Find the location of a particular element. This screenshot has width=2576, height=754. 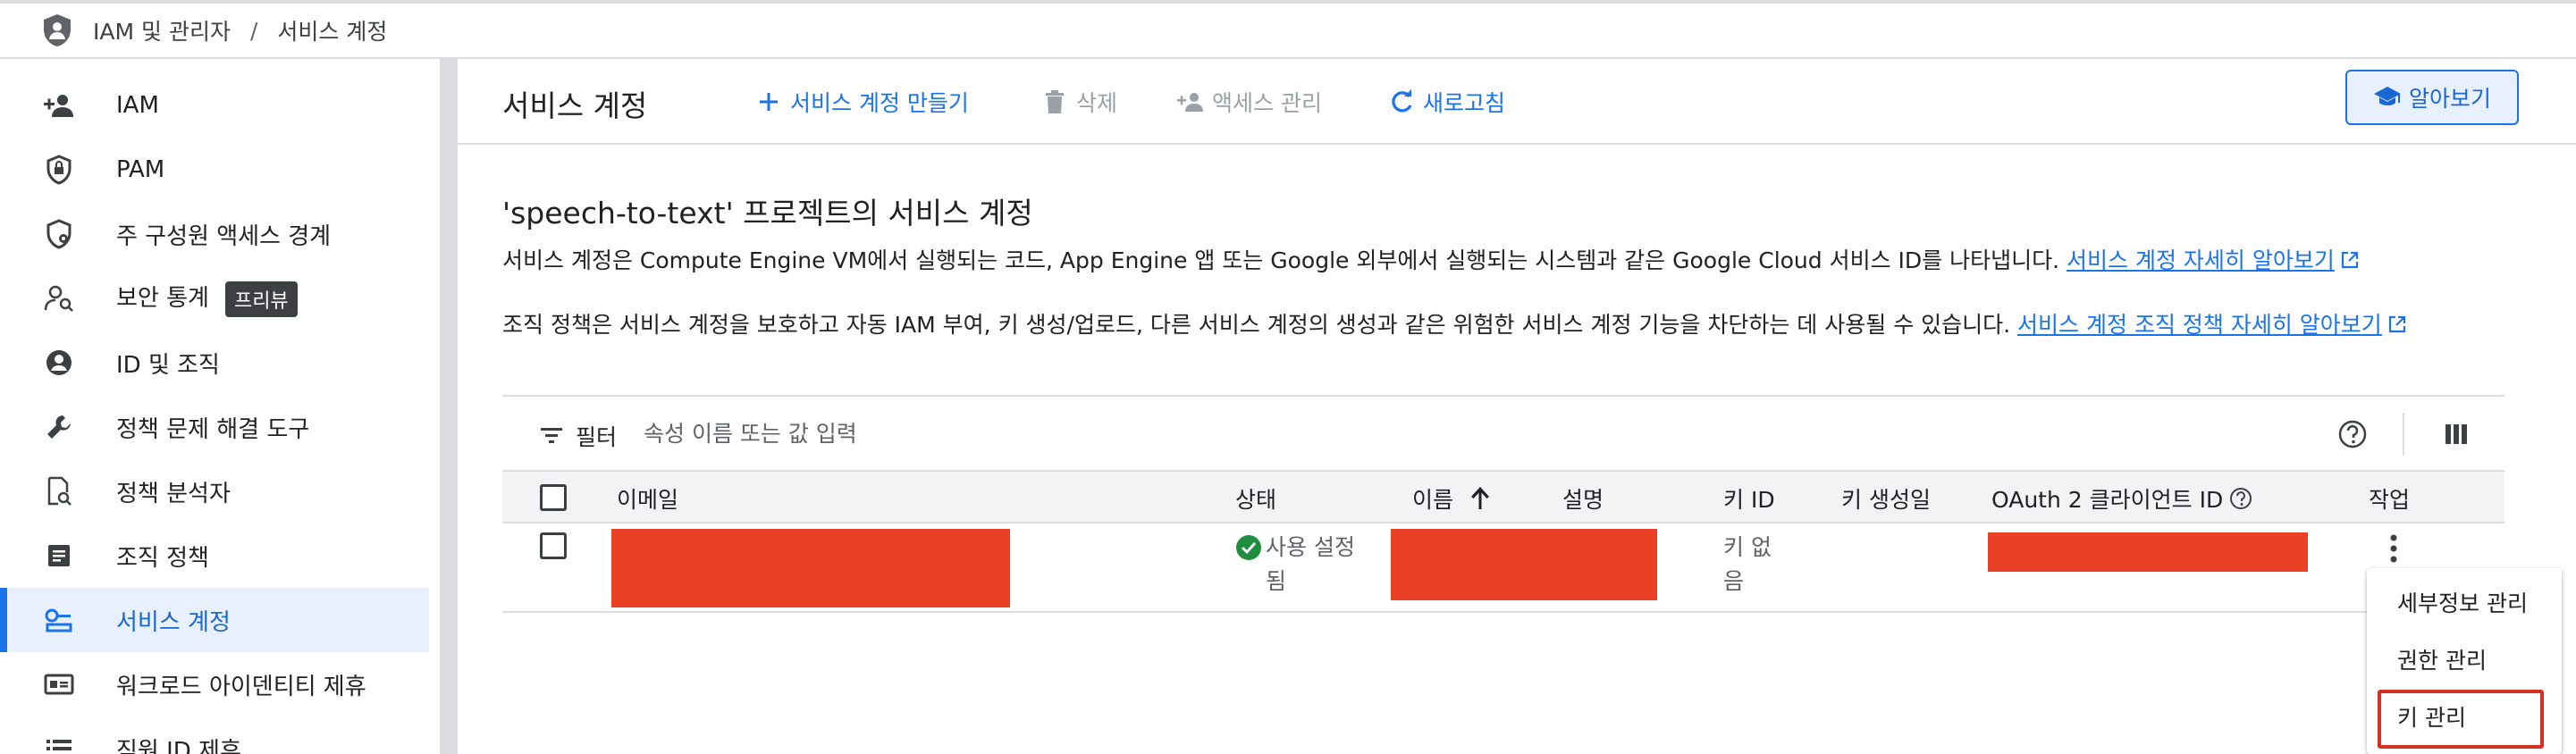

sidebar-item-label: 정책 문제 해결 도구 is located at coordinates (213, 429).